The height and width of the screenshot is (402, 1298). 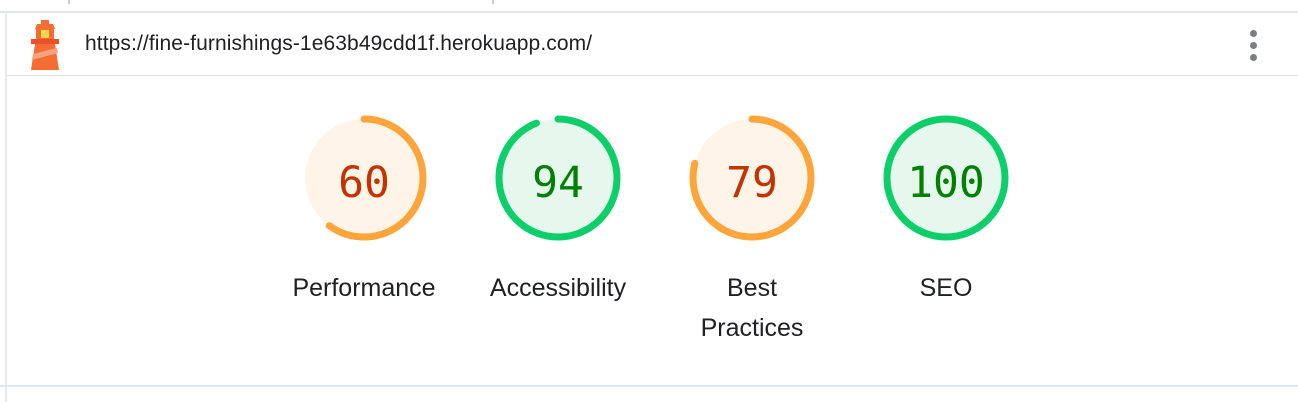 I want to click on seo-gauge: 100 SEO, so click(x=946, y=233).